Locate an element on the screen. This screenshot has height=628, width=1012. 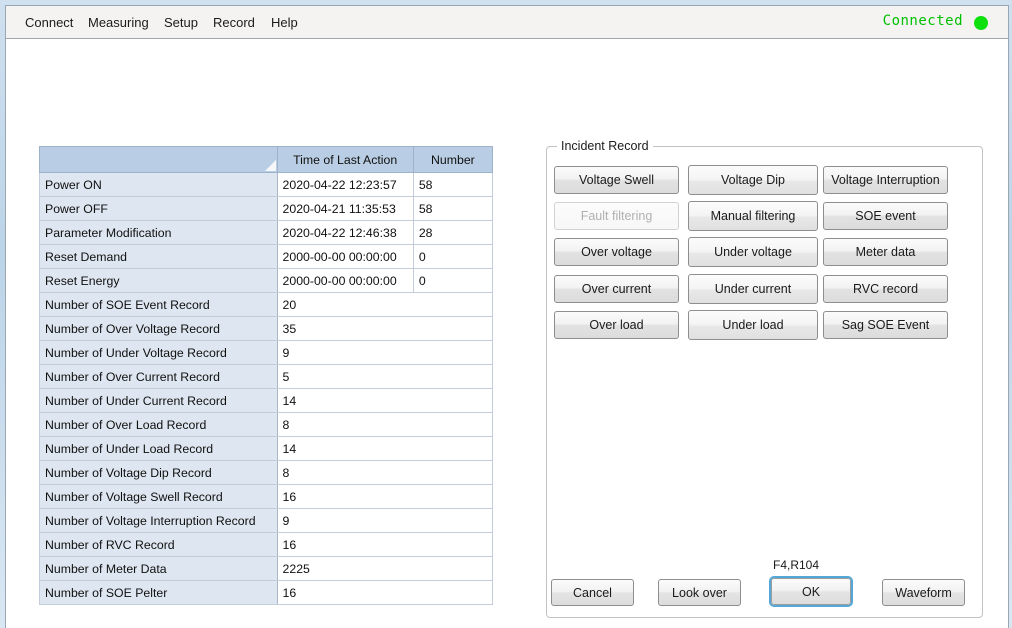
row-value: 2225 is located at coordinates (385, 568).